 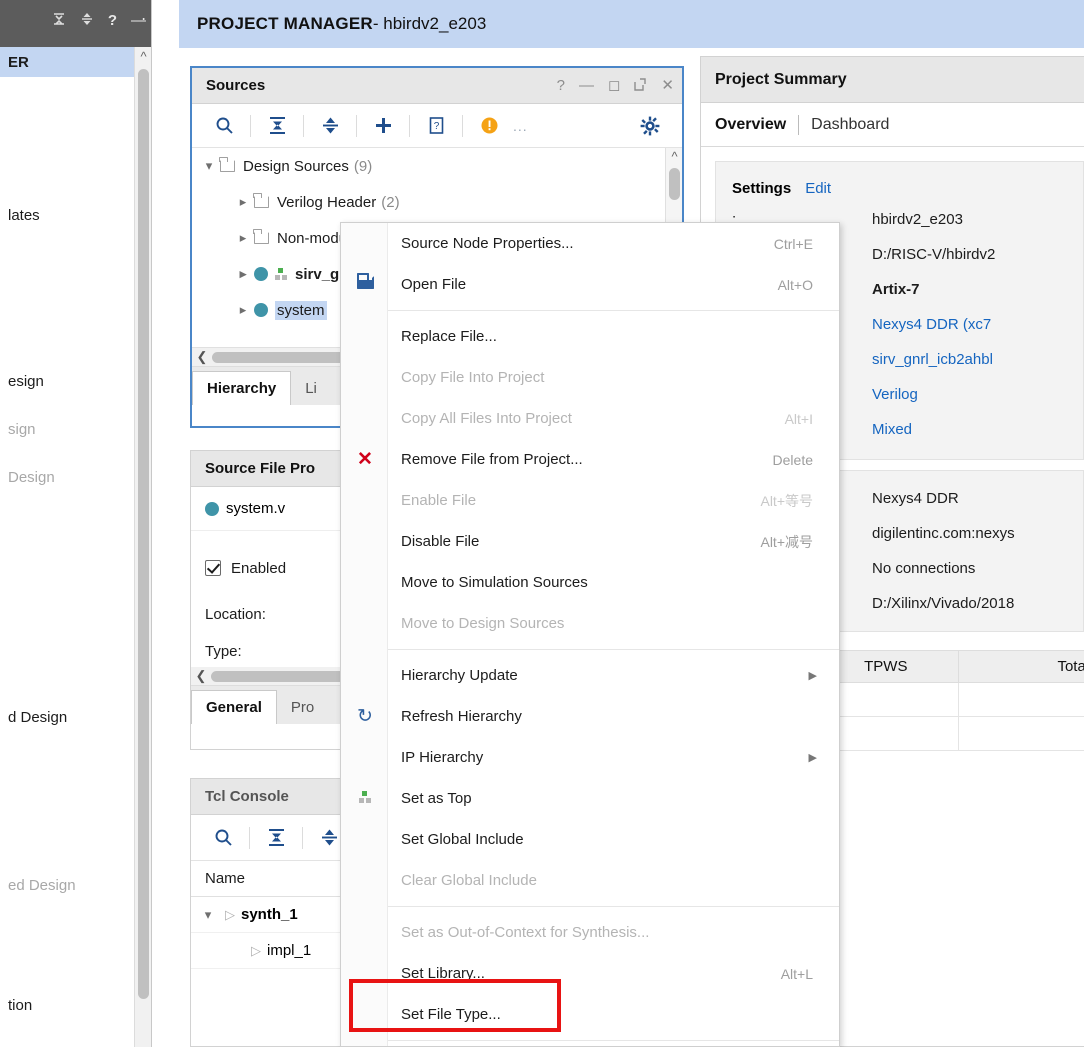 I want to click on row-value: Verilog, so click(x=895, y=394).